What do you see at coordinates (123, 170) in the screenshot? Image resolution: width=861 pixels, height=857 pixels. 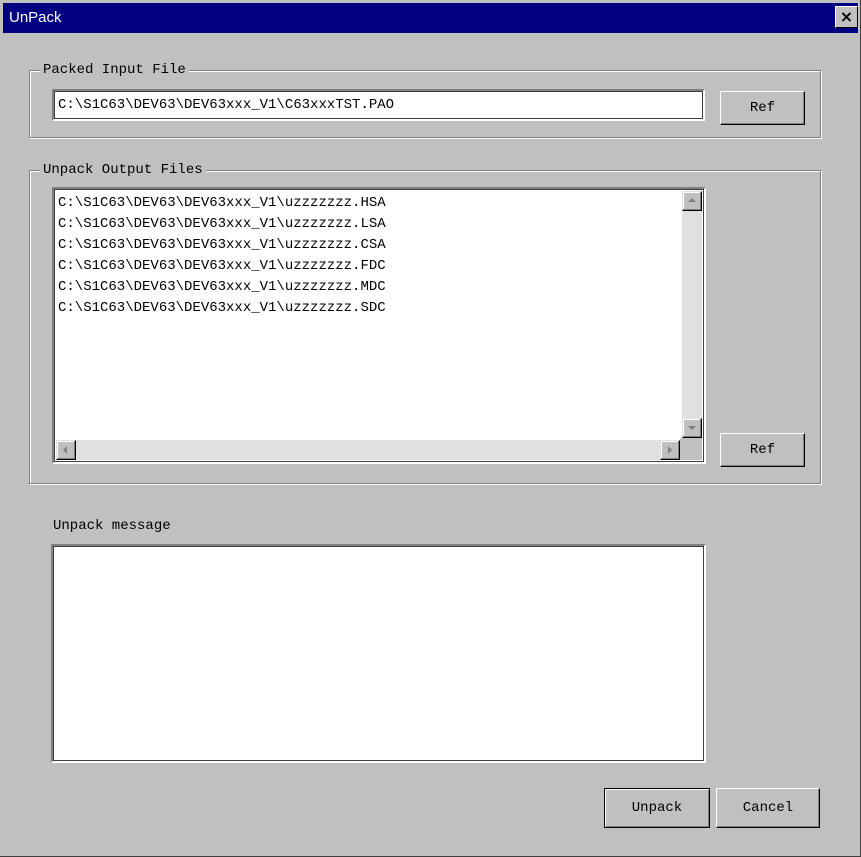 I see `unpack-output-legend: Unpack Output Files` at bounding box center [123, 170].